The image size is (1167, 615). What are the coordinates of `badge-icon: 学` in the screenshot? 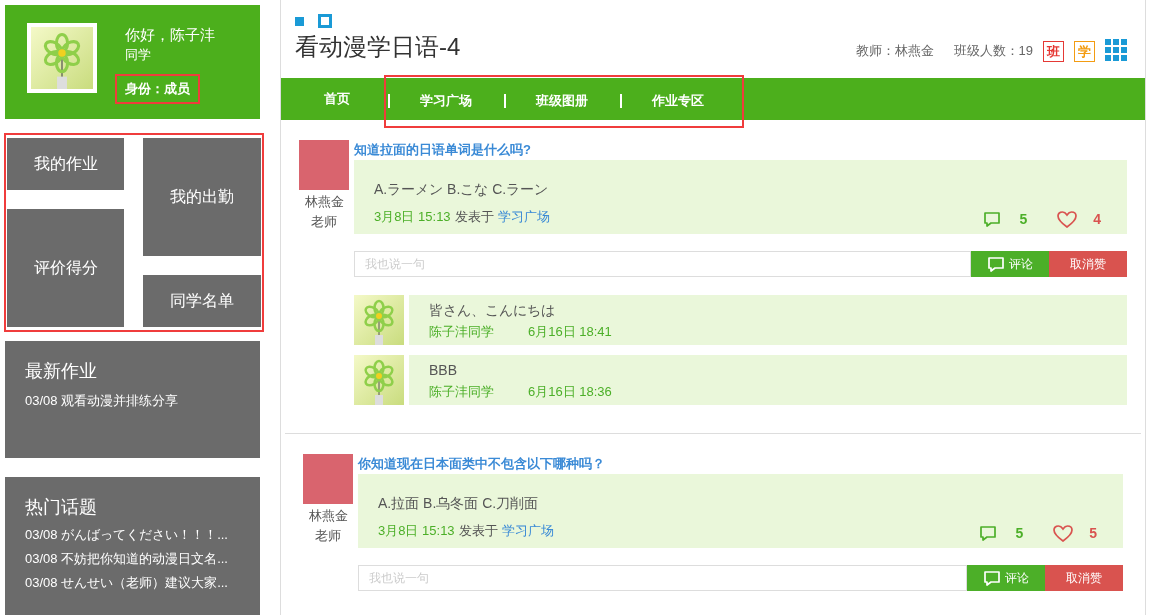 It's located at (1084, 51).